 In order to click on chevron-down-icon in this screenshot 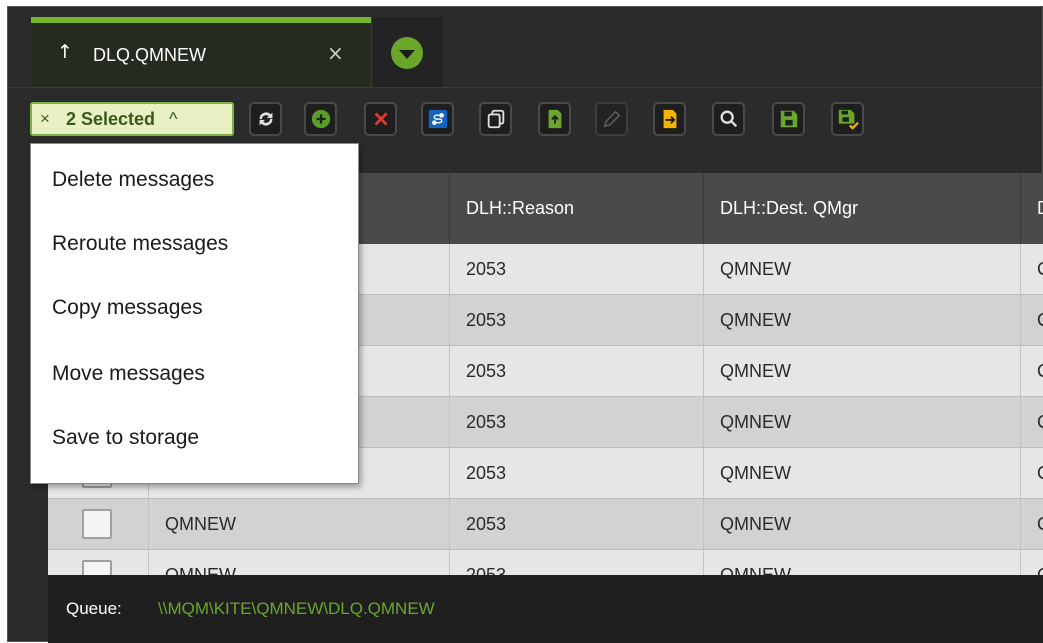, I will do `click(407, 53)`.